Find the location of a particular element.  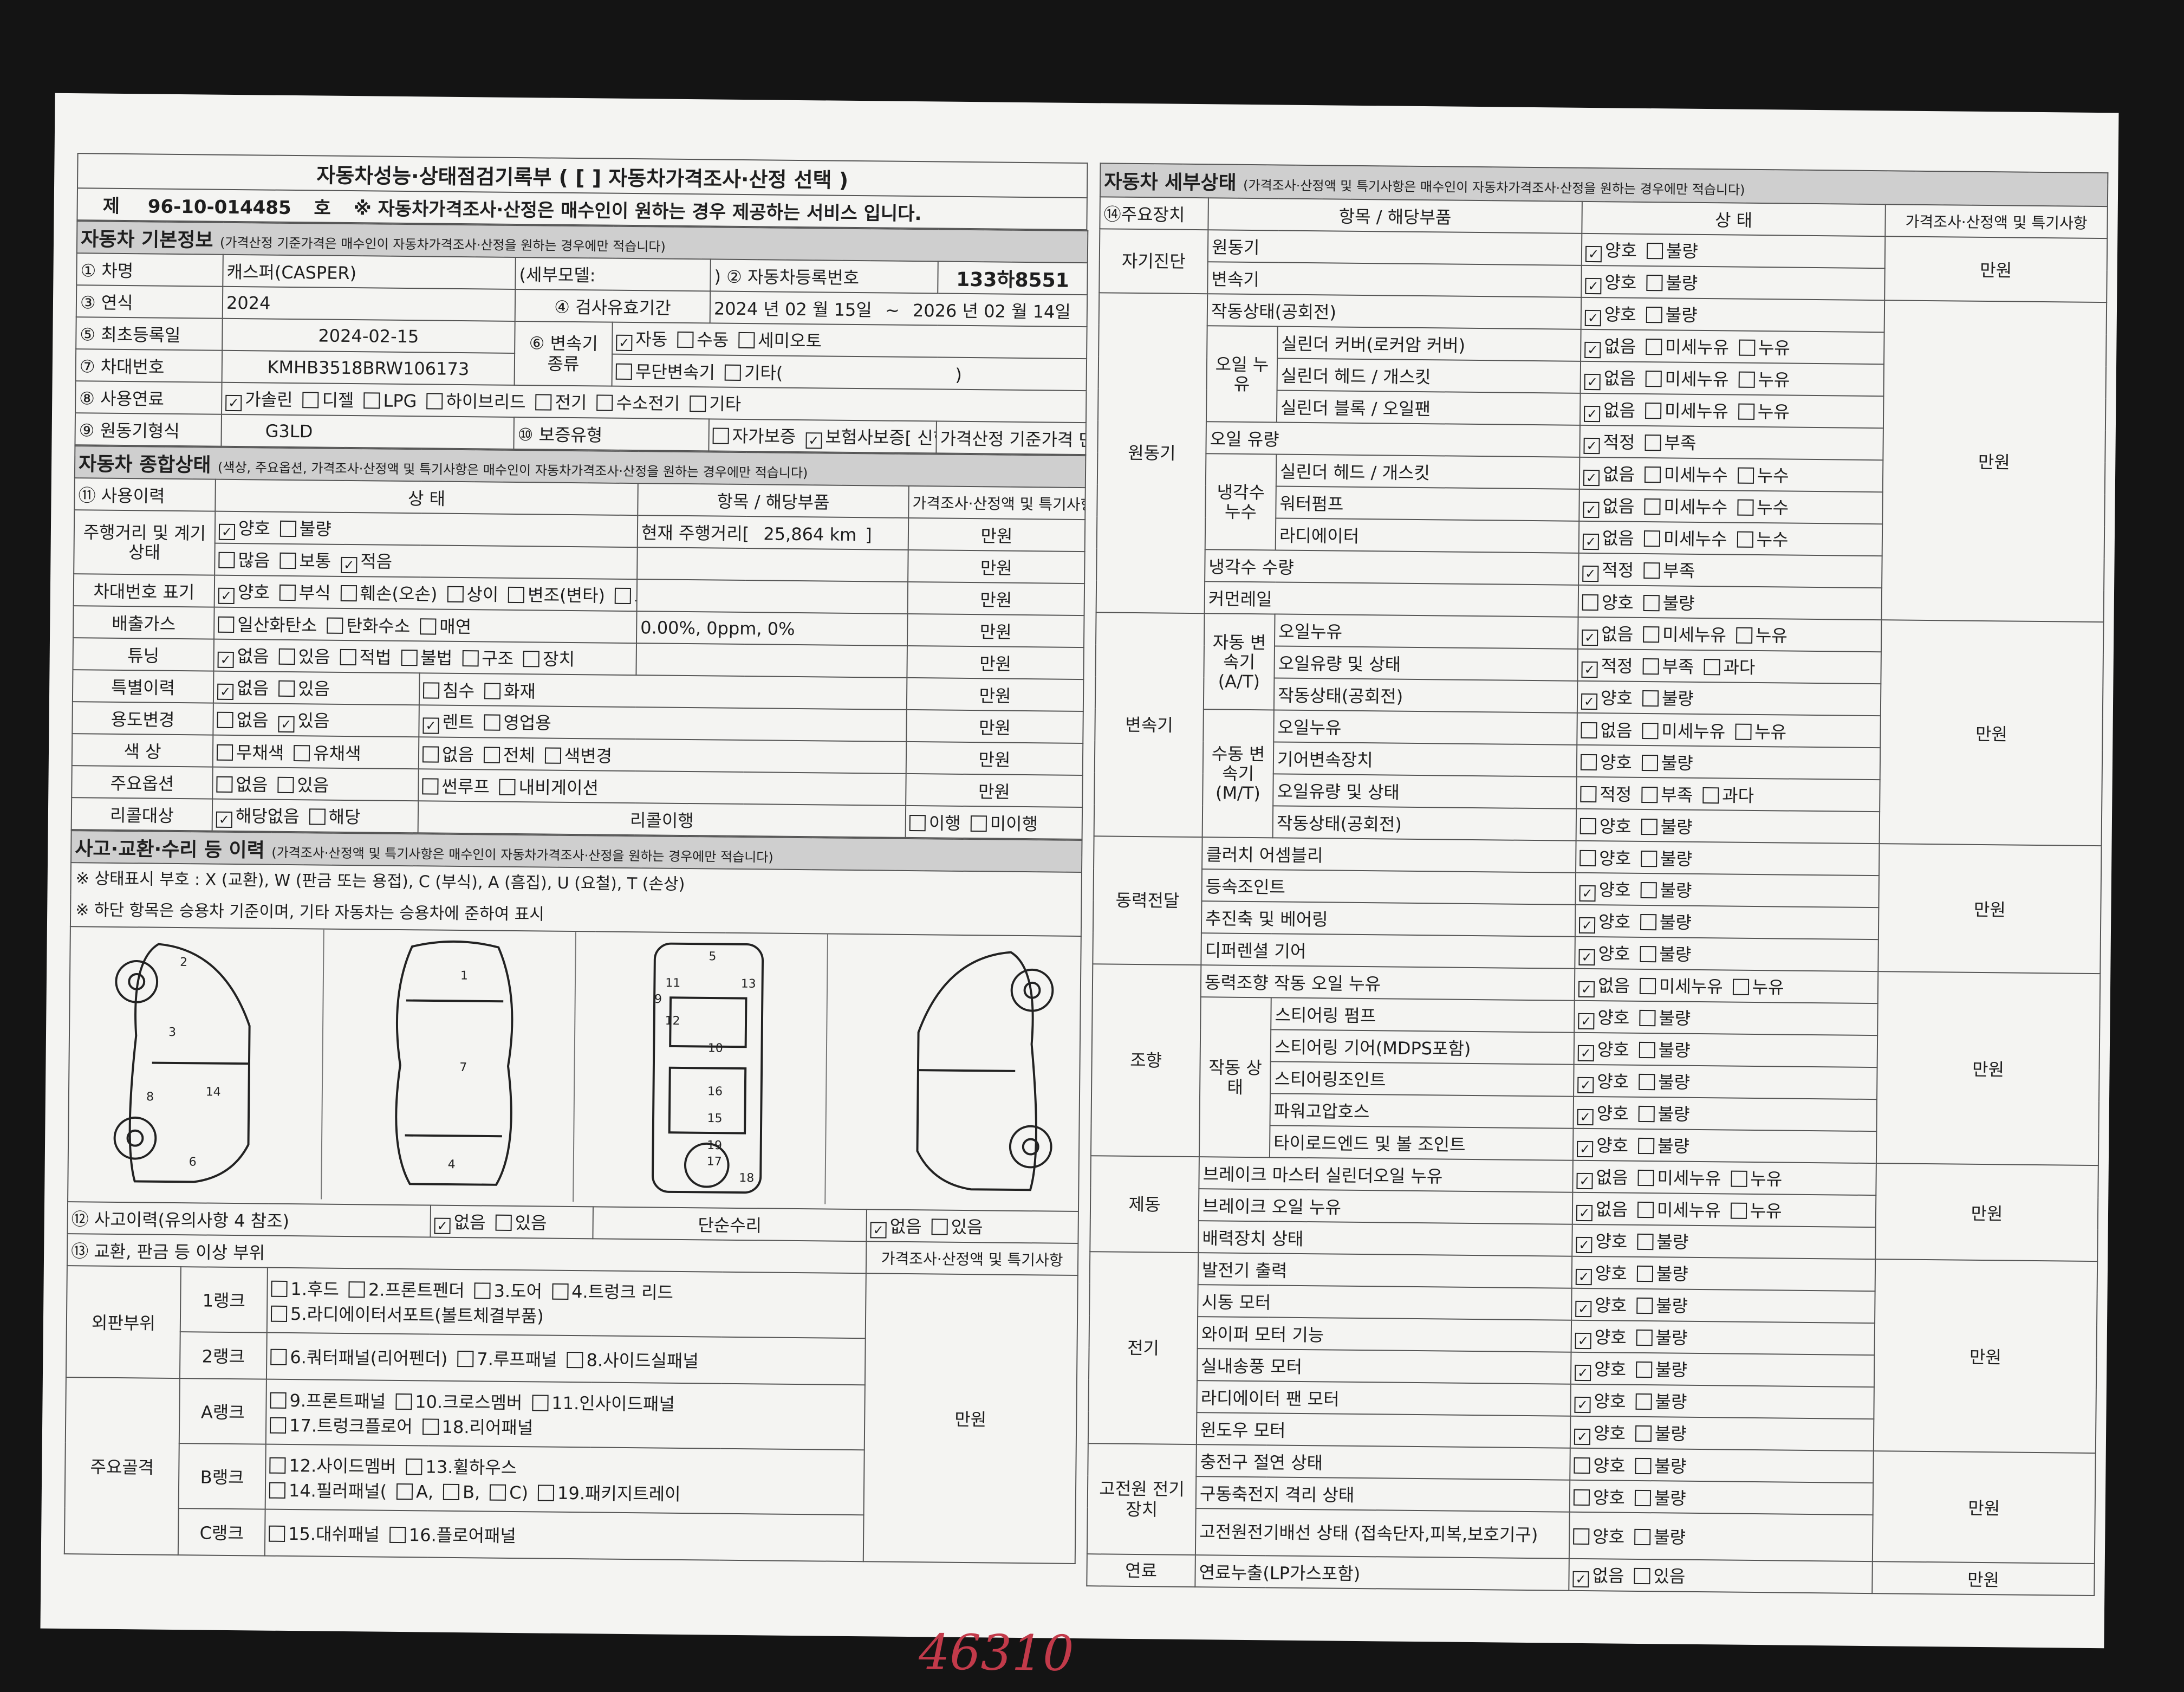

checkbox-option: ✓ 적정 is located at coordinates (1608, 569).